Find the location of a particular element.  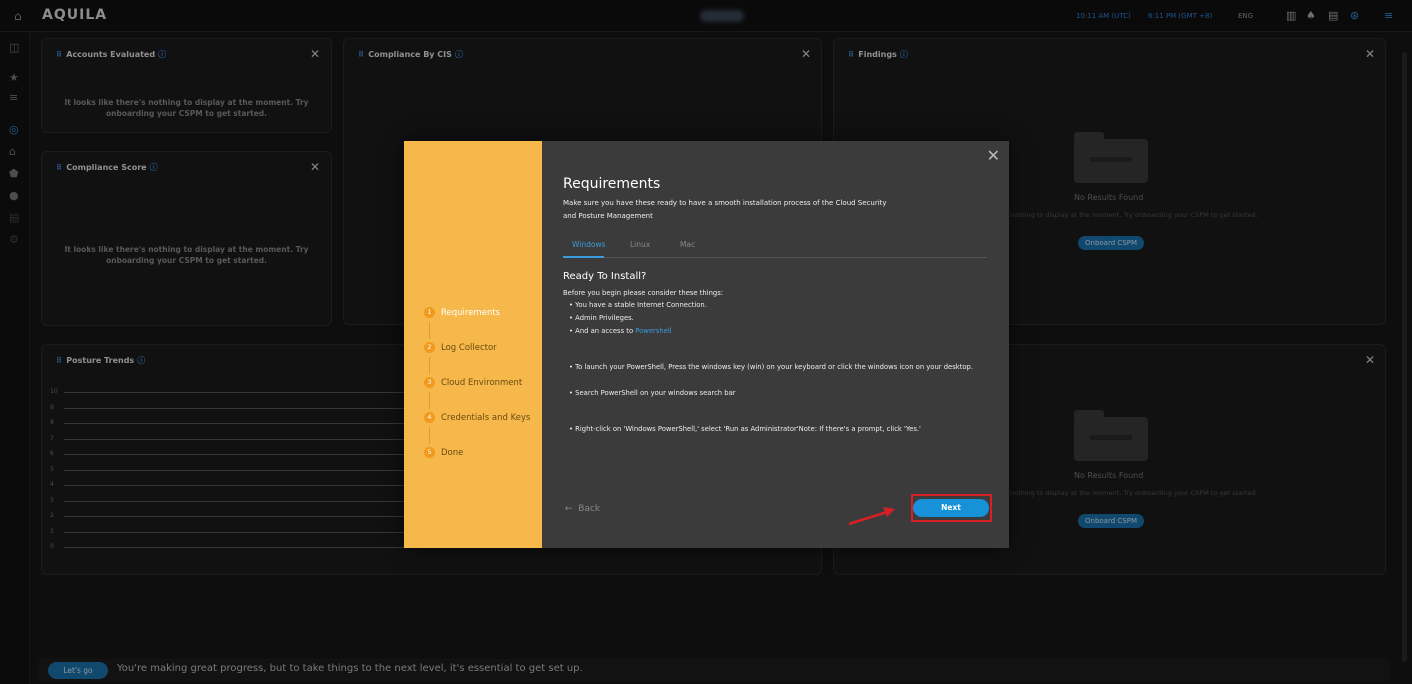

step-log-collector: 2 Log Collector is located at coordinates (460, 347).